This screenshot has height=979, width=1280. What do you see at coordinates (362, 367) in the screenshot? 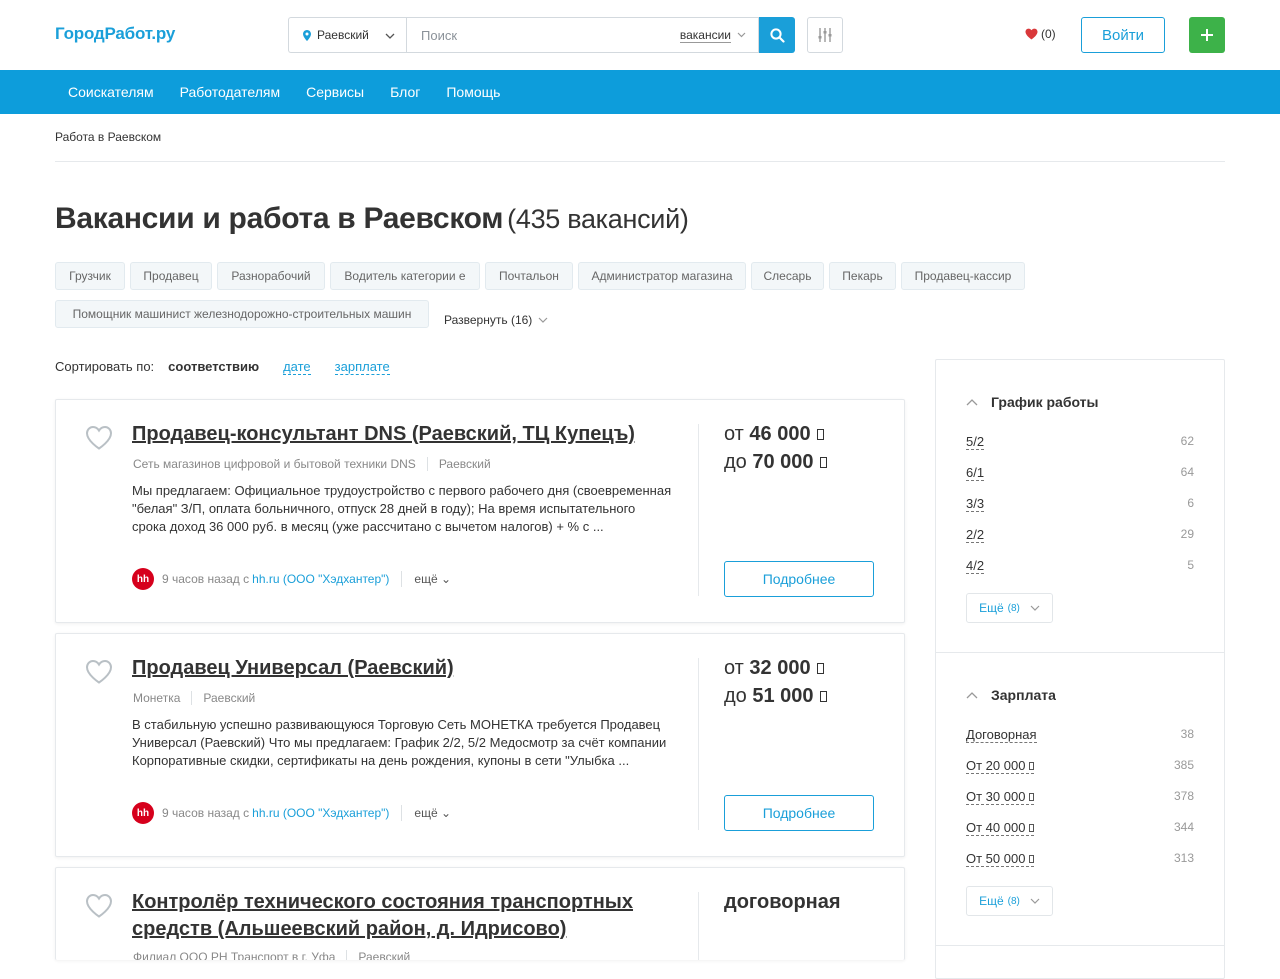
I see `sort-by-salary: зарплате` at bounding box center [362, 367].